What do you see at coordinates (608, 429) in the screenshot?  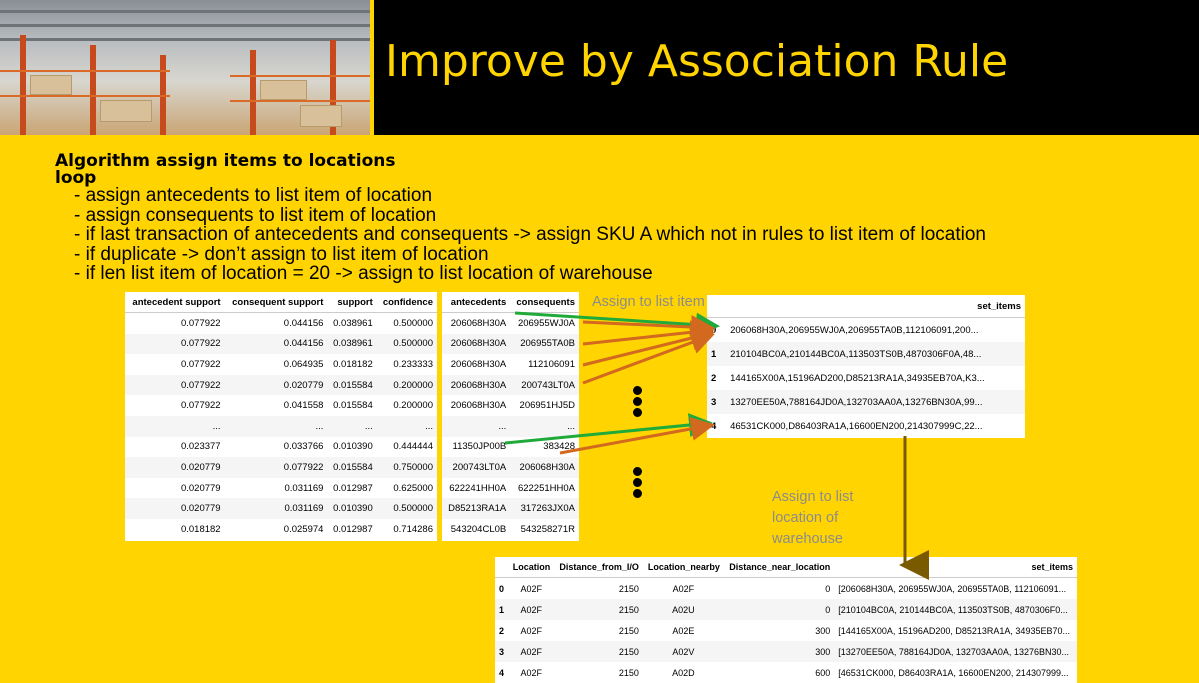 I see `arrow-antecedent-to-set4` at bounding box center [608, 429].